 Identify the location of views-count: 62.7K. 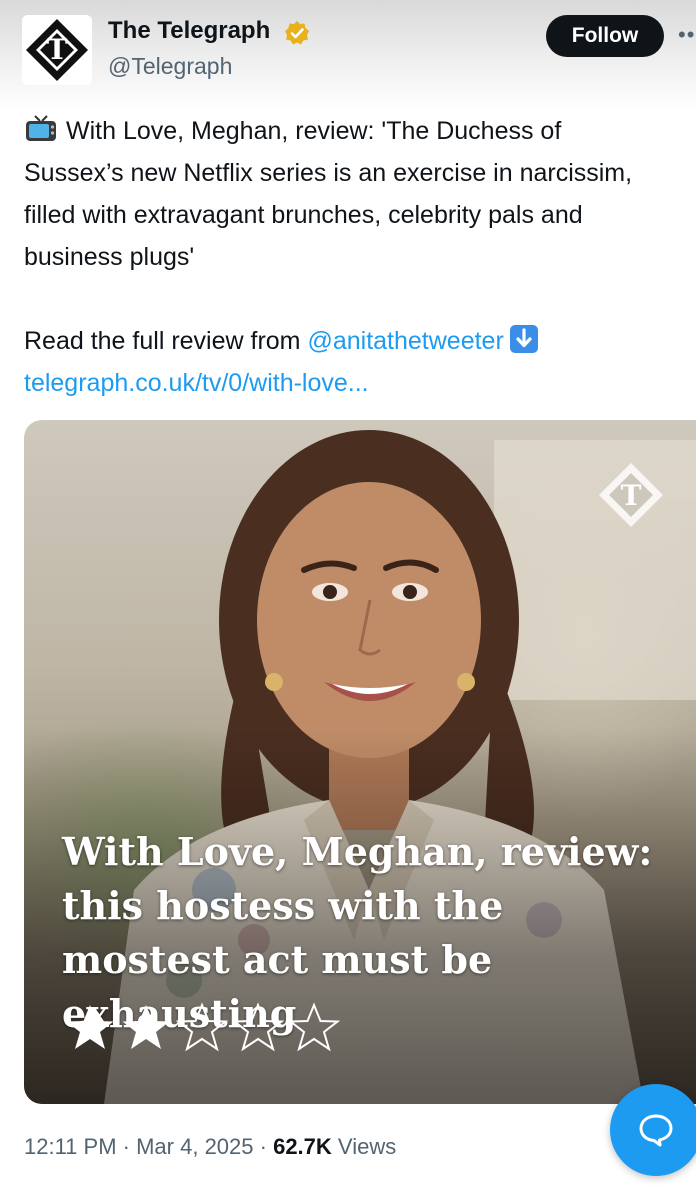
(302, 1146).